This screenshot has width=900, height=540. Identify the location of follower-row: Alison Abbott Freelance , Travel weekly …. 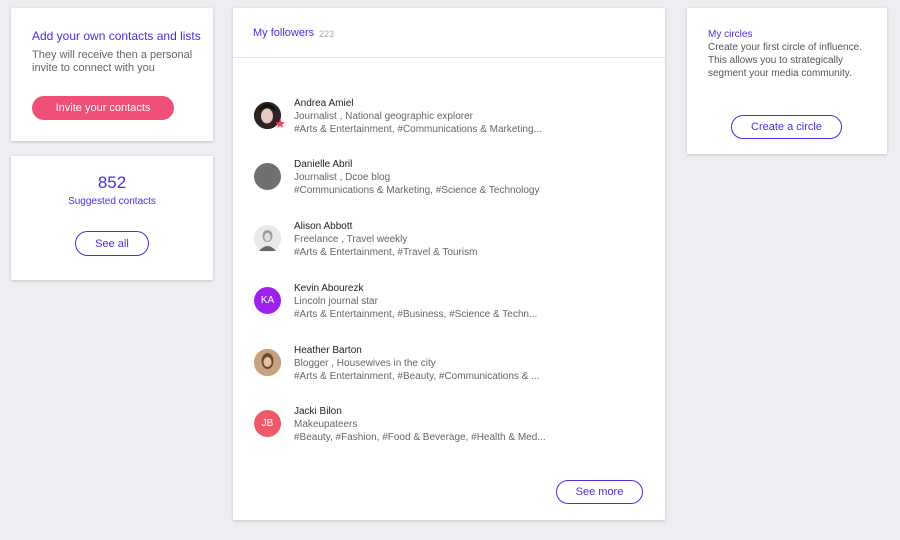
(454, 245).